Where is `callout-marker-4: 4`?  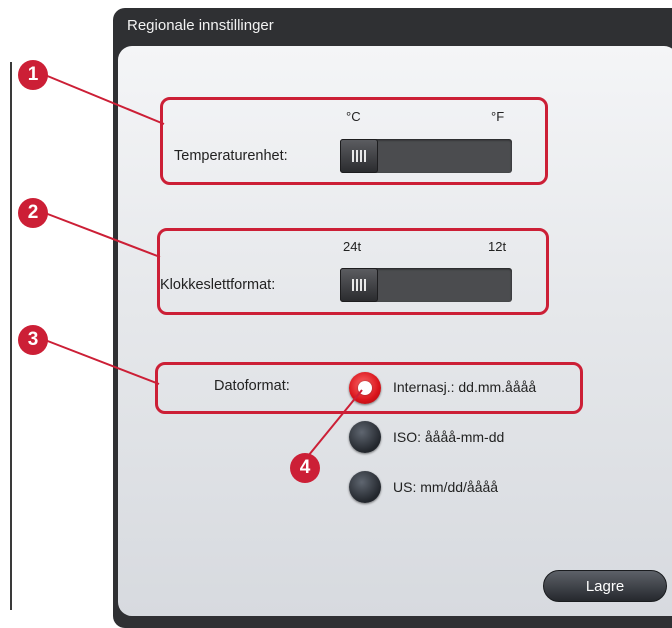
callout-marker-4: 4 is located at coordinates (305, 468).